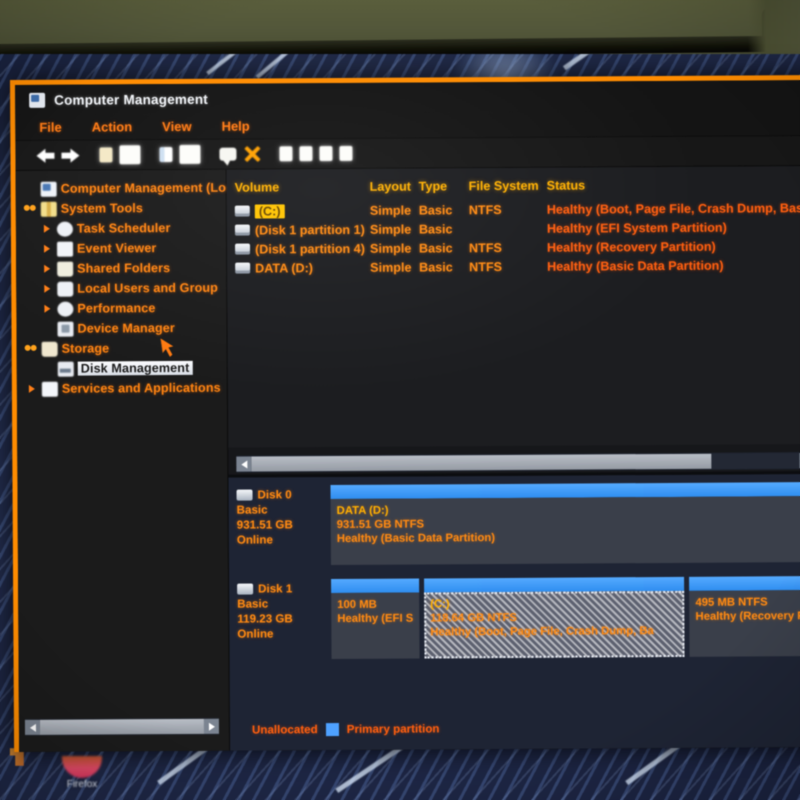  Describe the element at coordinates (504, 186) in the screenshot. I see `column-header-file-system: File System` at that location.